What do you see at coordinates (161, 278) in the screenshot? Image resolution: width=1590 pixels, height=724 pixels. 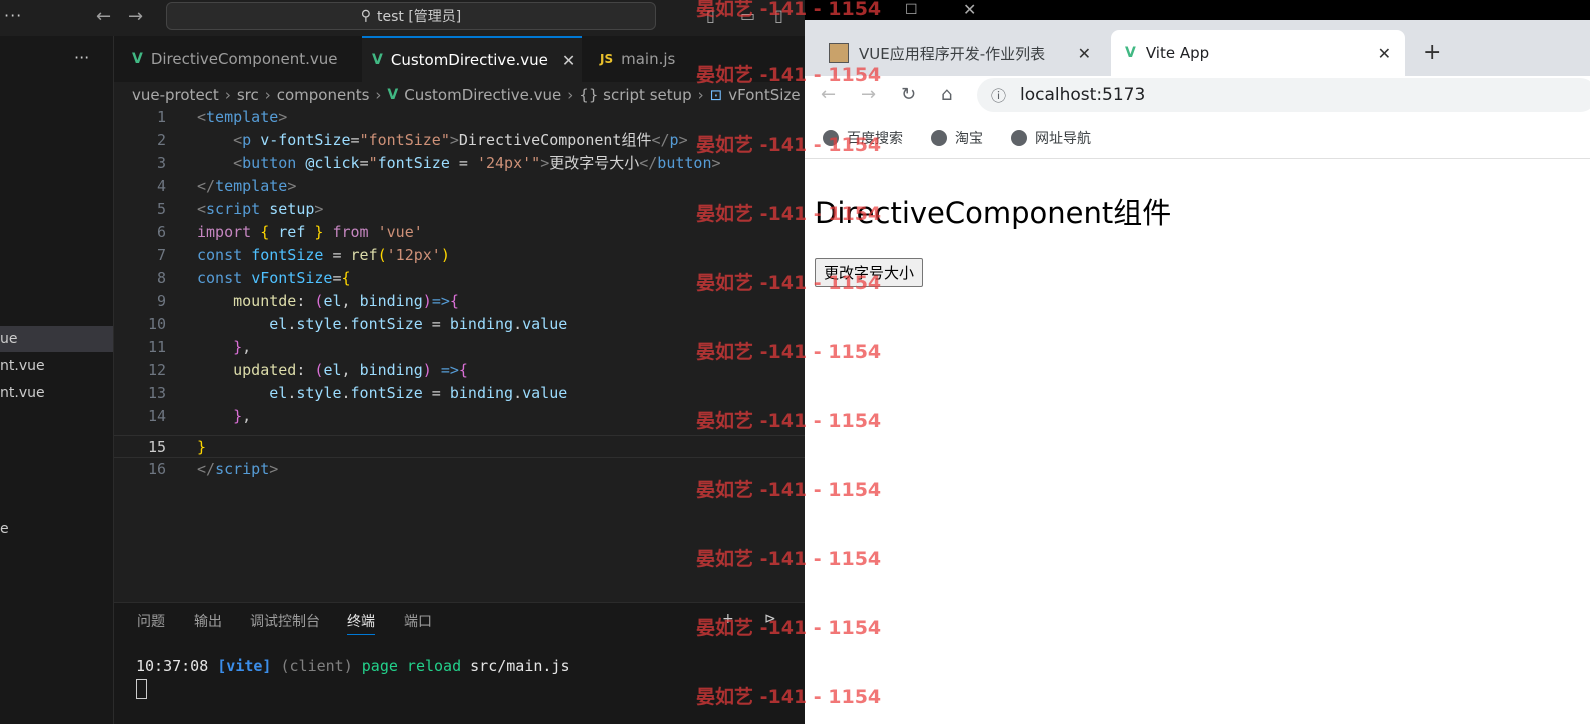 I see `line-number: 8` at bounding box center [161, 278].